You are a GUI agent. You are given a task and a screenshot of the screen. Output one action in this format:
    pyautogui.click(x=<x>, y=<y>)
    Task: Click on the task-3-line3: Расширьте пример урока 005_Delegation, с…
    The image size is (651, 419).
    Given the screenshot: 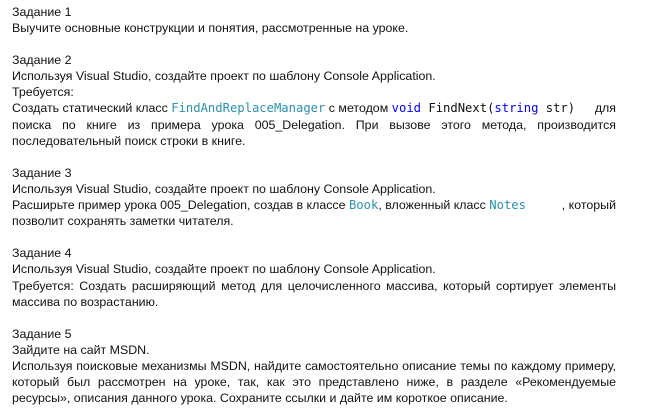 What is the action you would take?
    pyautogui.click(x=314, y=205)
    